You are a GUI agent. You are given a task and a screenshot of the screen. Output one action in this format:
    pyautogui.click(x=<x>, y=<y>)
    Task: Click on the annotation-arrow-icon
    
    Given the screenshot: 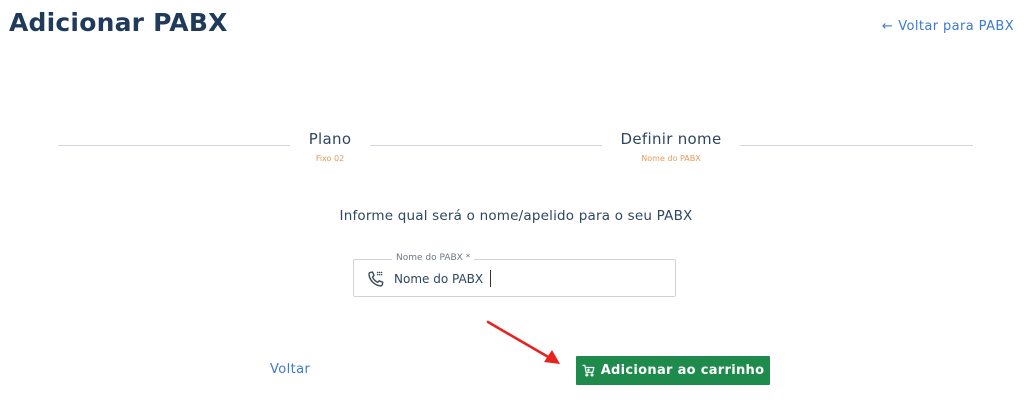 What is the action you would take?
    pyautogui.click(x=523, y=342)
    